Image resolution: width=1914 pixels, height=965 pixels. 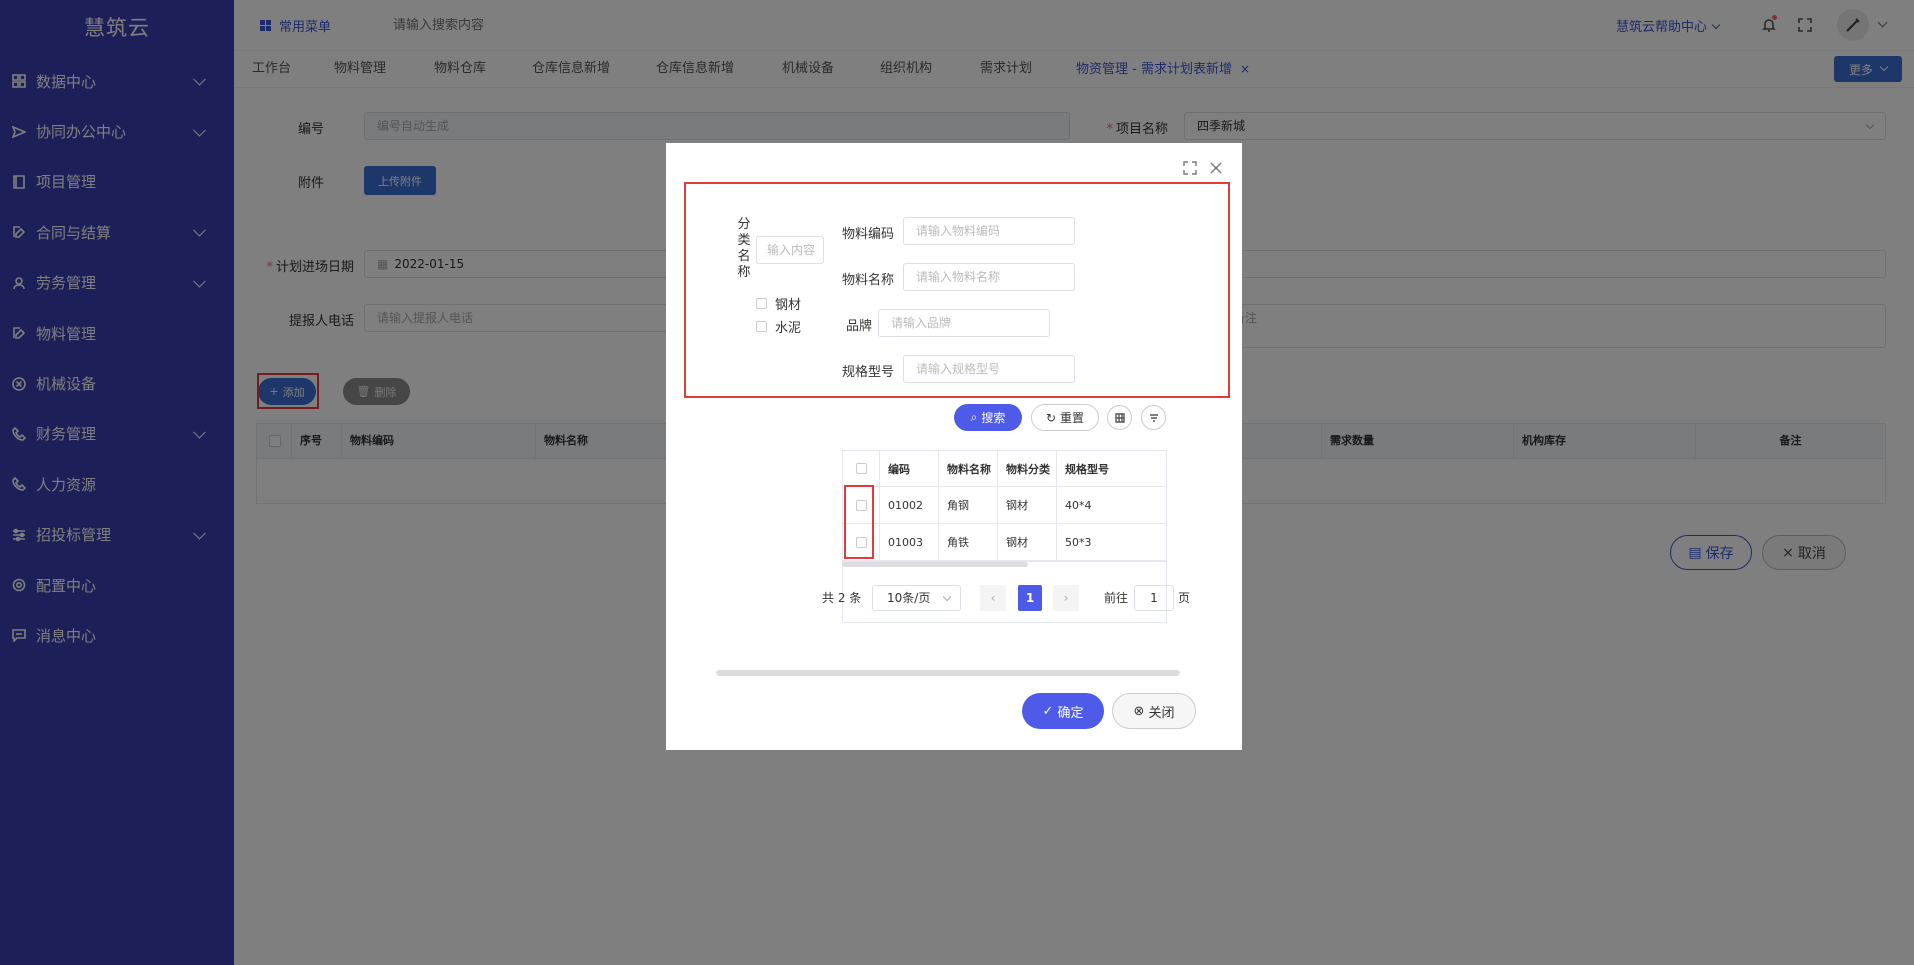 I want to click on close-button: ⊗ 关闭, so click(x=1154, y=711).